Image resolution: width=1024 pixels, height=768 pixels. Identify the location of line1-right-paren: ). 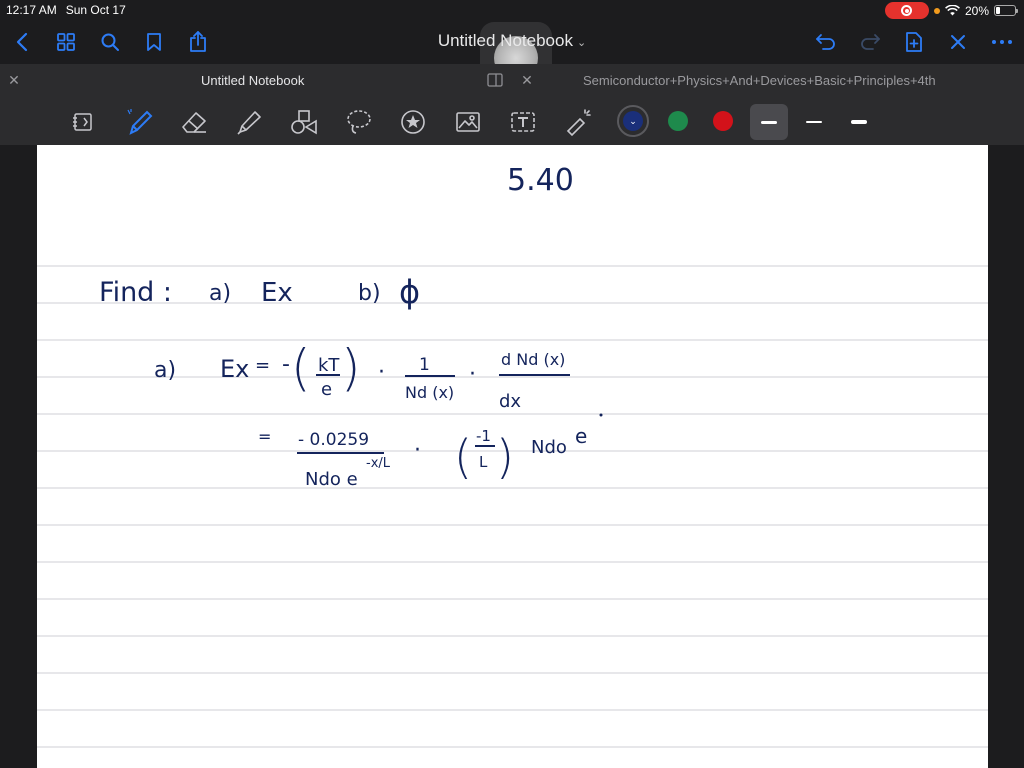
(351, 368).